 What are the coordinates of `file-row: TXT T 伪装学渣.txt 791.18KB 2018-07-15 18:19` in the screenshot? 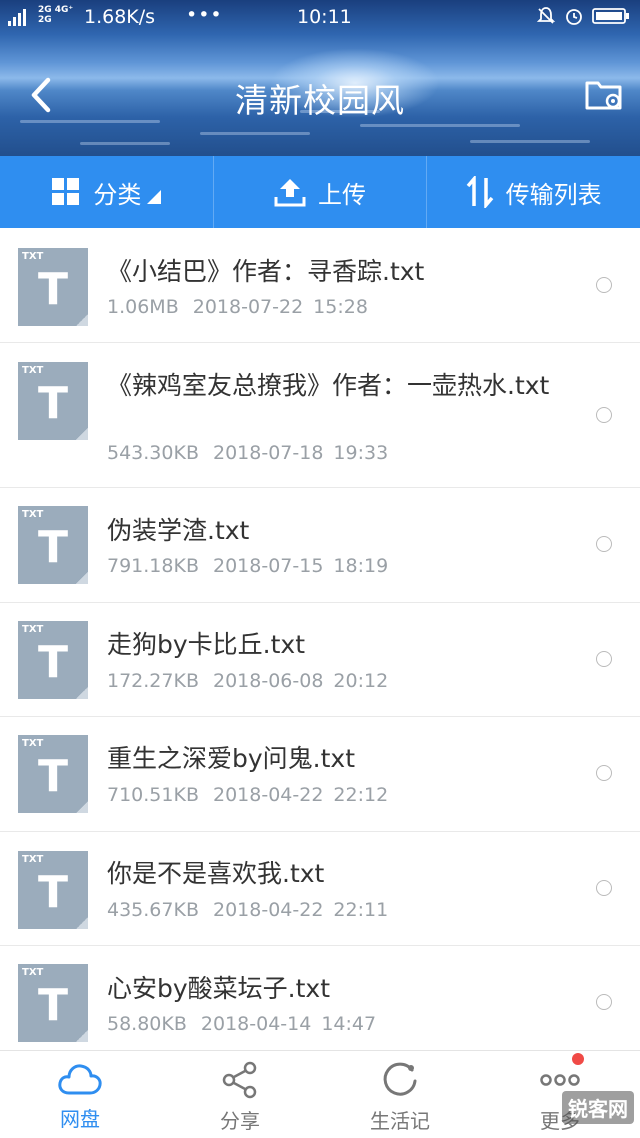 It's located at (320, 545).